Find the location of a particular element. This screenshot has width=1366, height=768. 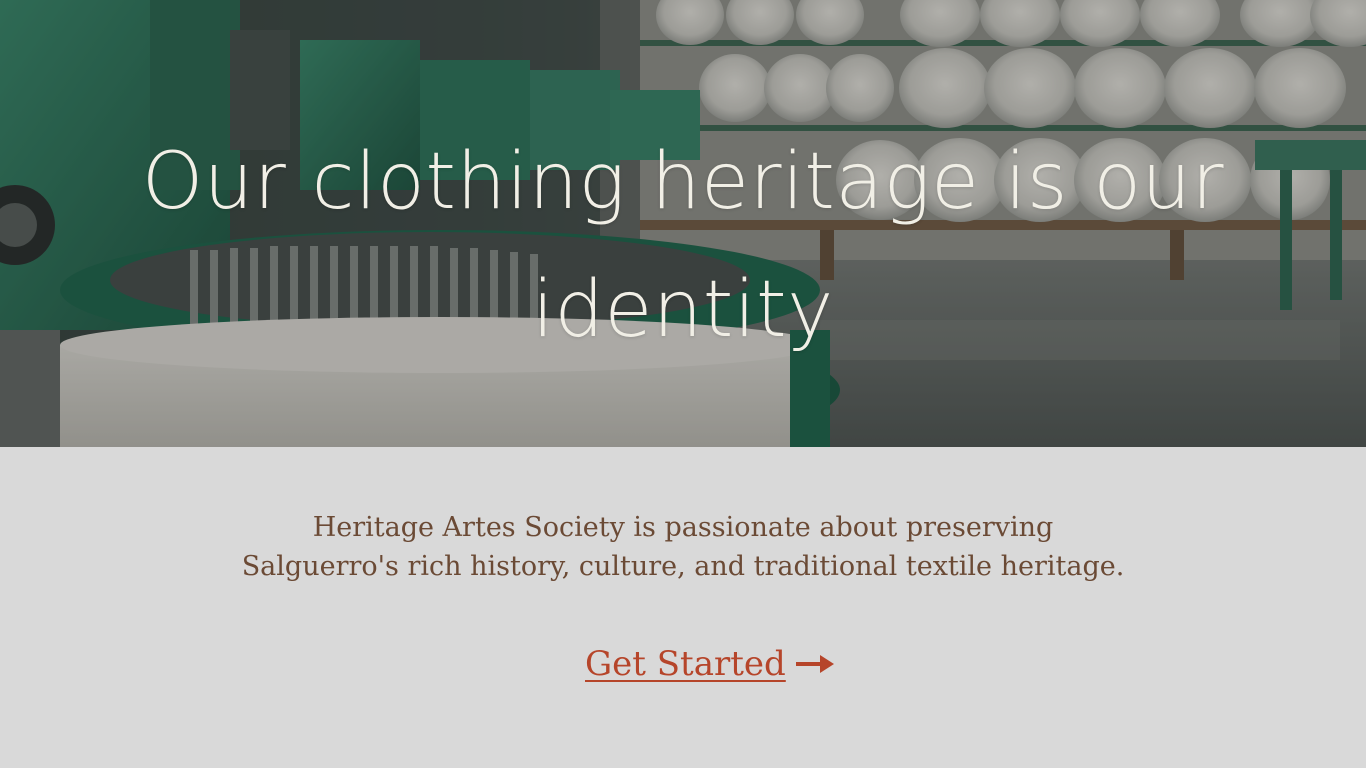

get-started-label: Get Started is located at coordinates (685, 664).